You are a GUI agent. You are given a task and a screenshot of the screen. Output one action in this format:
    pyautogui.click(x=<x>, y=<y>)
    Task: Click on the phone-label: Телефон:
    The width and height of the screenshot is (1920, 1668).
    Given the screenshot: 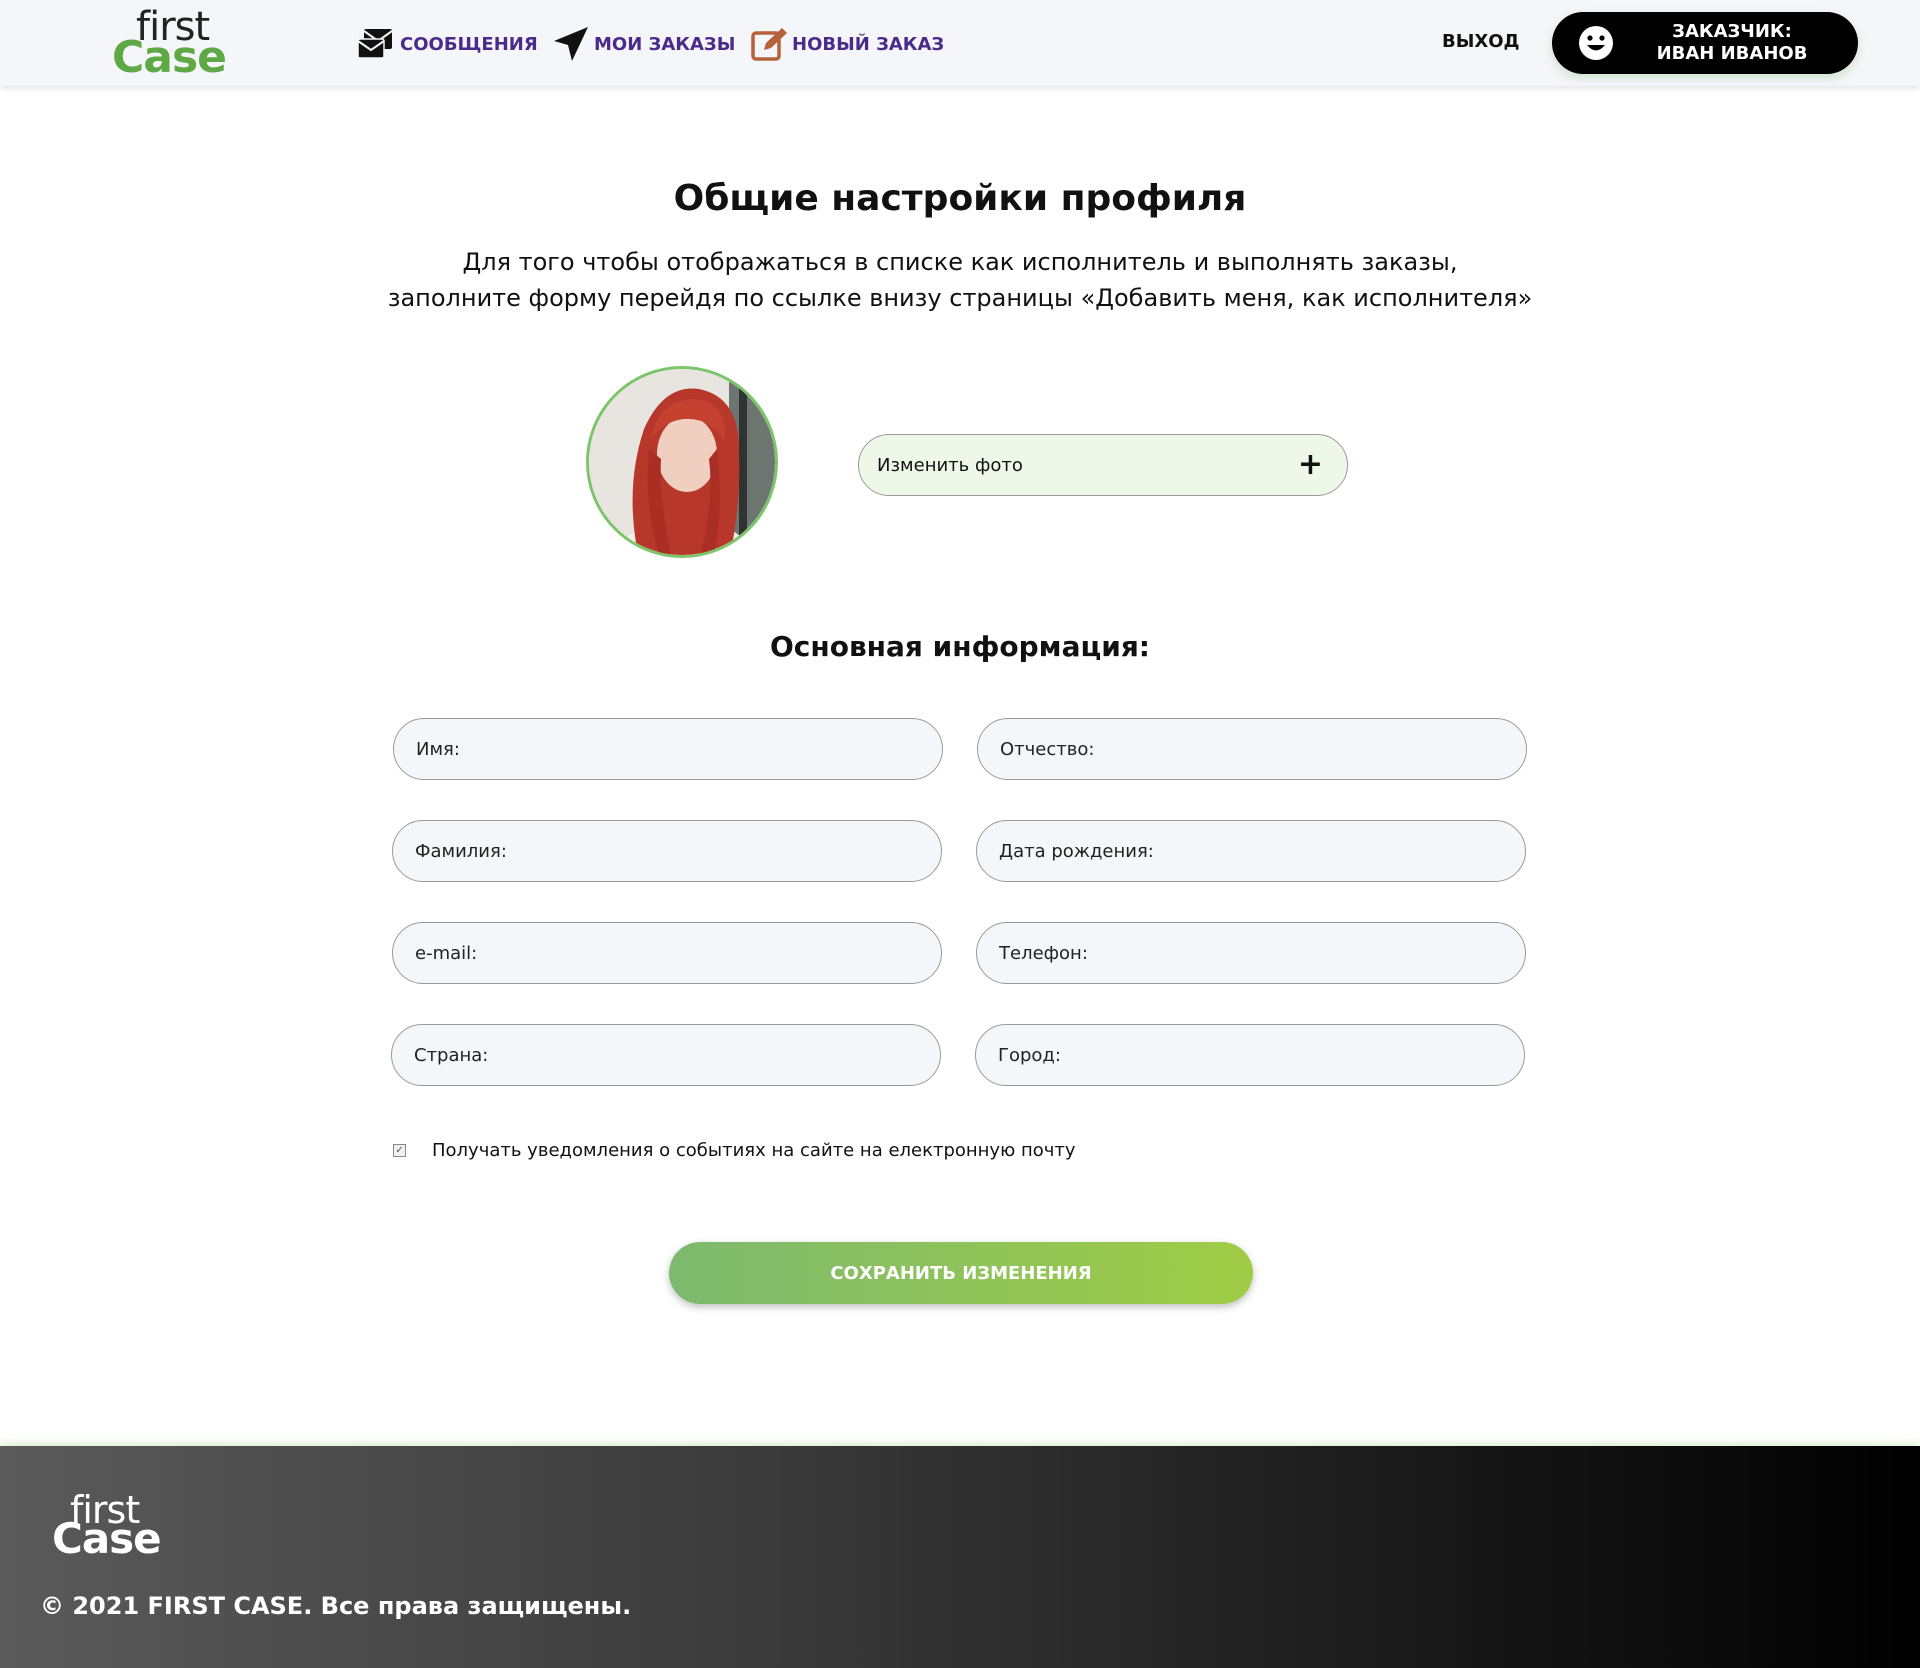 What is the action you would take?
    pyautogui.click(x=1043, y=953)
    